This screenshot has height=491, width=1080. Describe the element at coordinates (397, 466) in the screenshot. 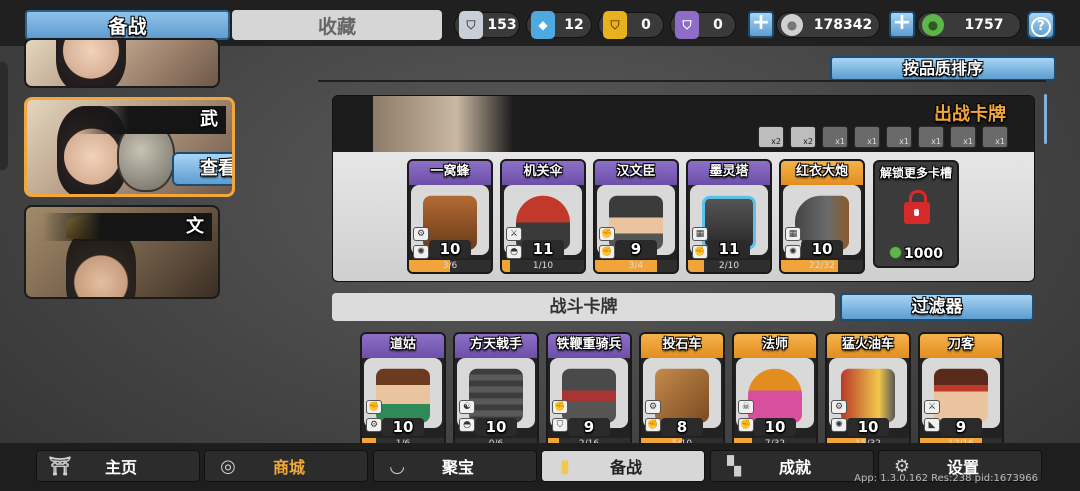

I see `treasure-bowl-icon: ◡` at that location.